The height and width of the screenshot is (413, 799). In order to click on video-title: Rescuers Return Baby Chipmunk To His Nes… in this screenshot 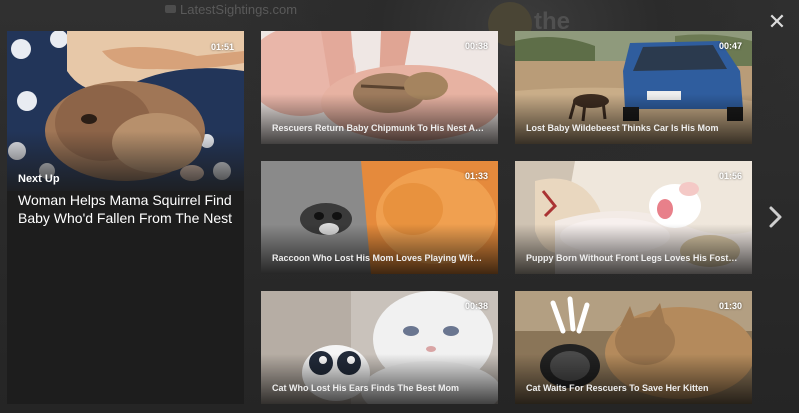, I will do `click(379, 128)`.